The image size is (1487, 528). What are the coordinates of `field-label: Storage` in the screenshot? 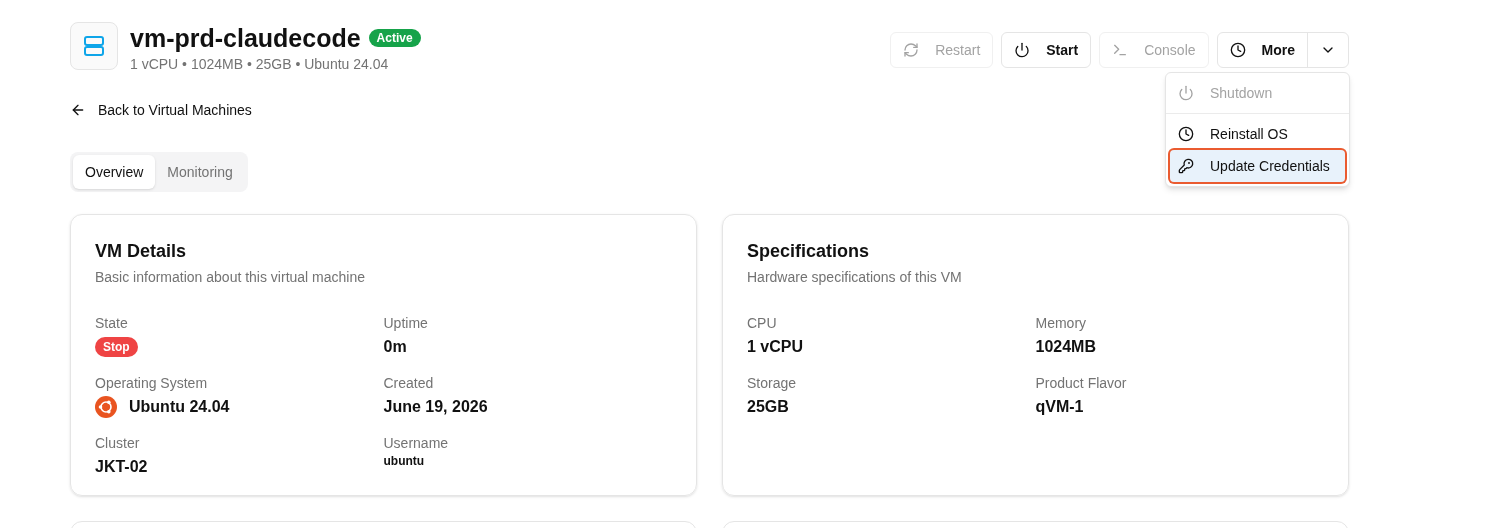 It's located at (772, 383).